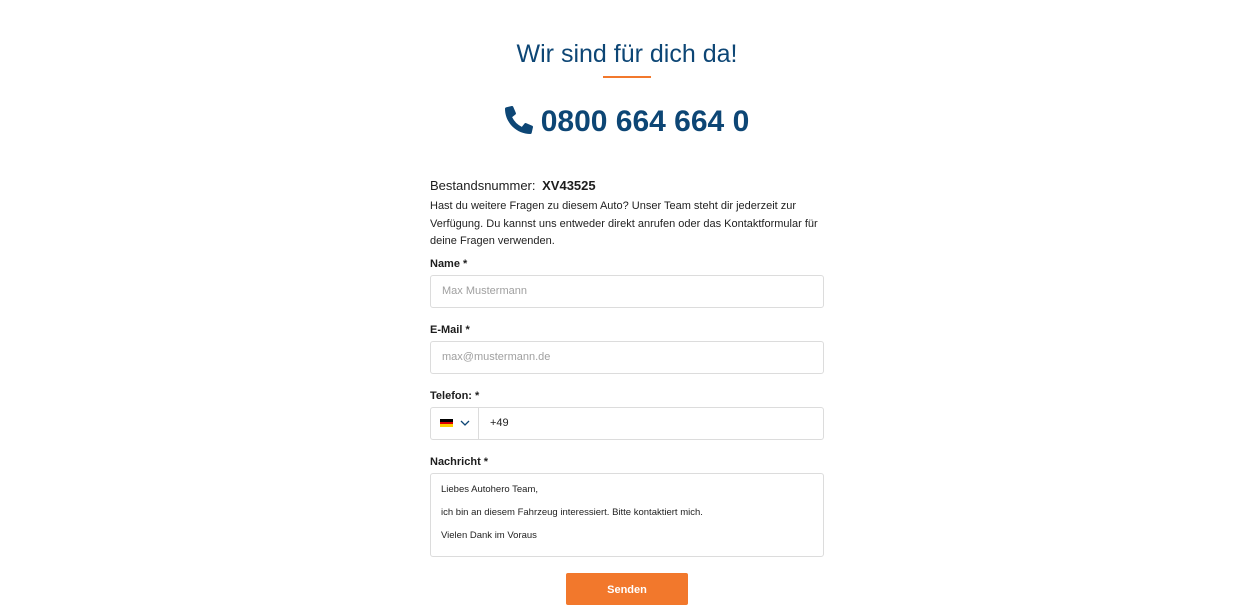 This screenshot has width=1254, height=612. What do you see at coordinates (627, 588) in the screenshot?
I see `submit-button: Senden` at bounding box center [627, 588].